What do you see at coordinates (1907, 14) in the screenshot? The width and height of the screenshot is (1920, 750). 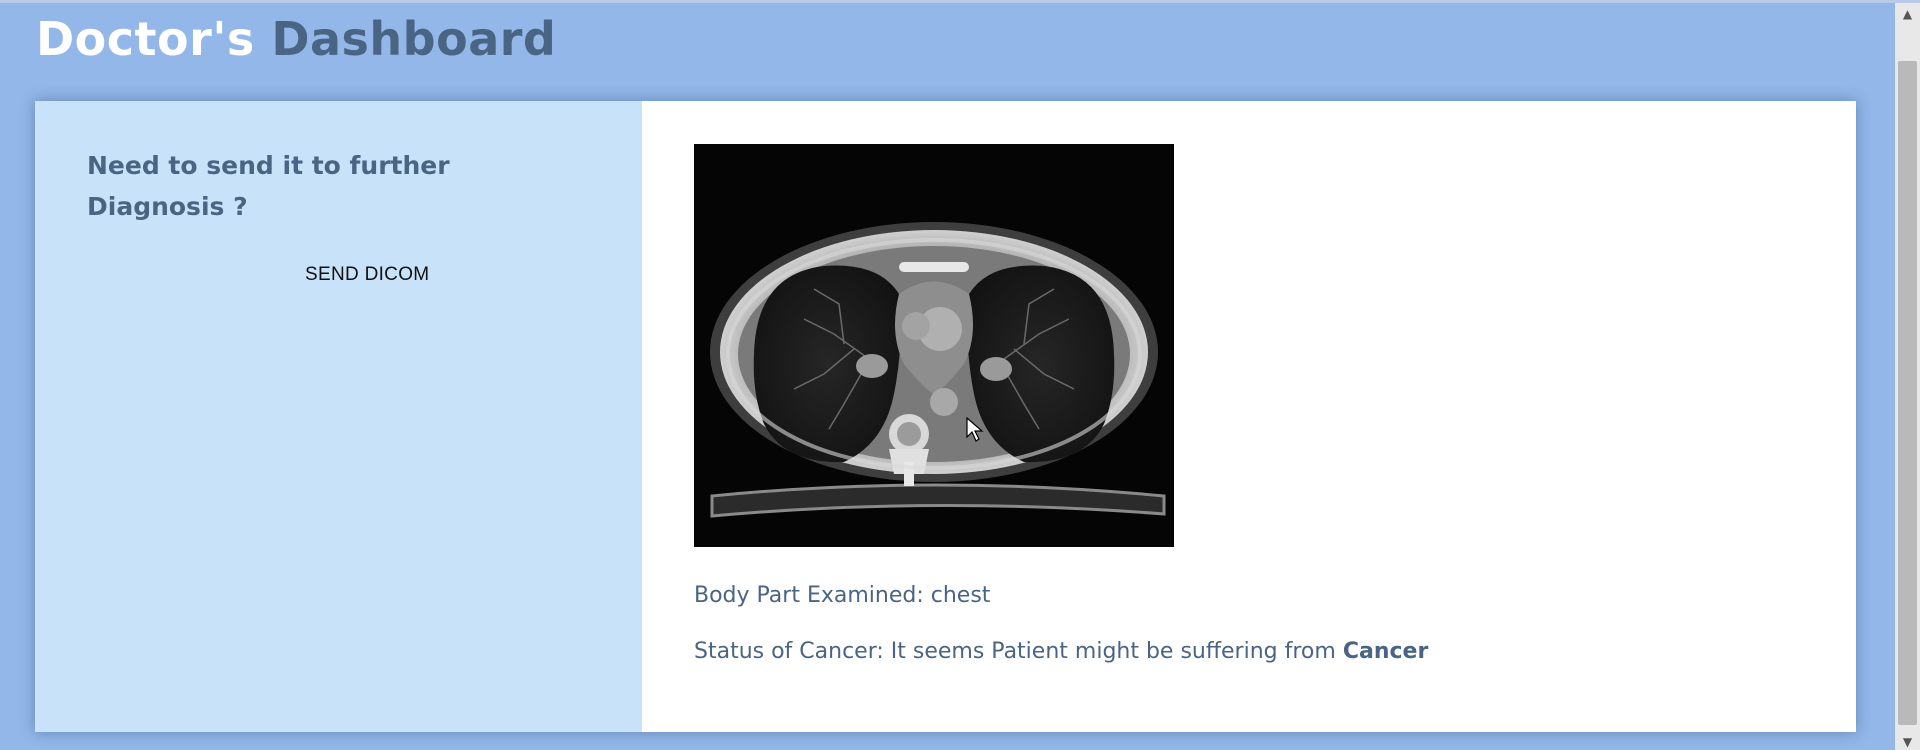 I see `scroll-up-arrow-icon: ▲` at bounding box center [1907, 14].